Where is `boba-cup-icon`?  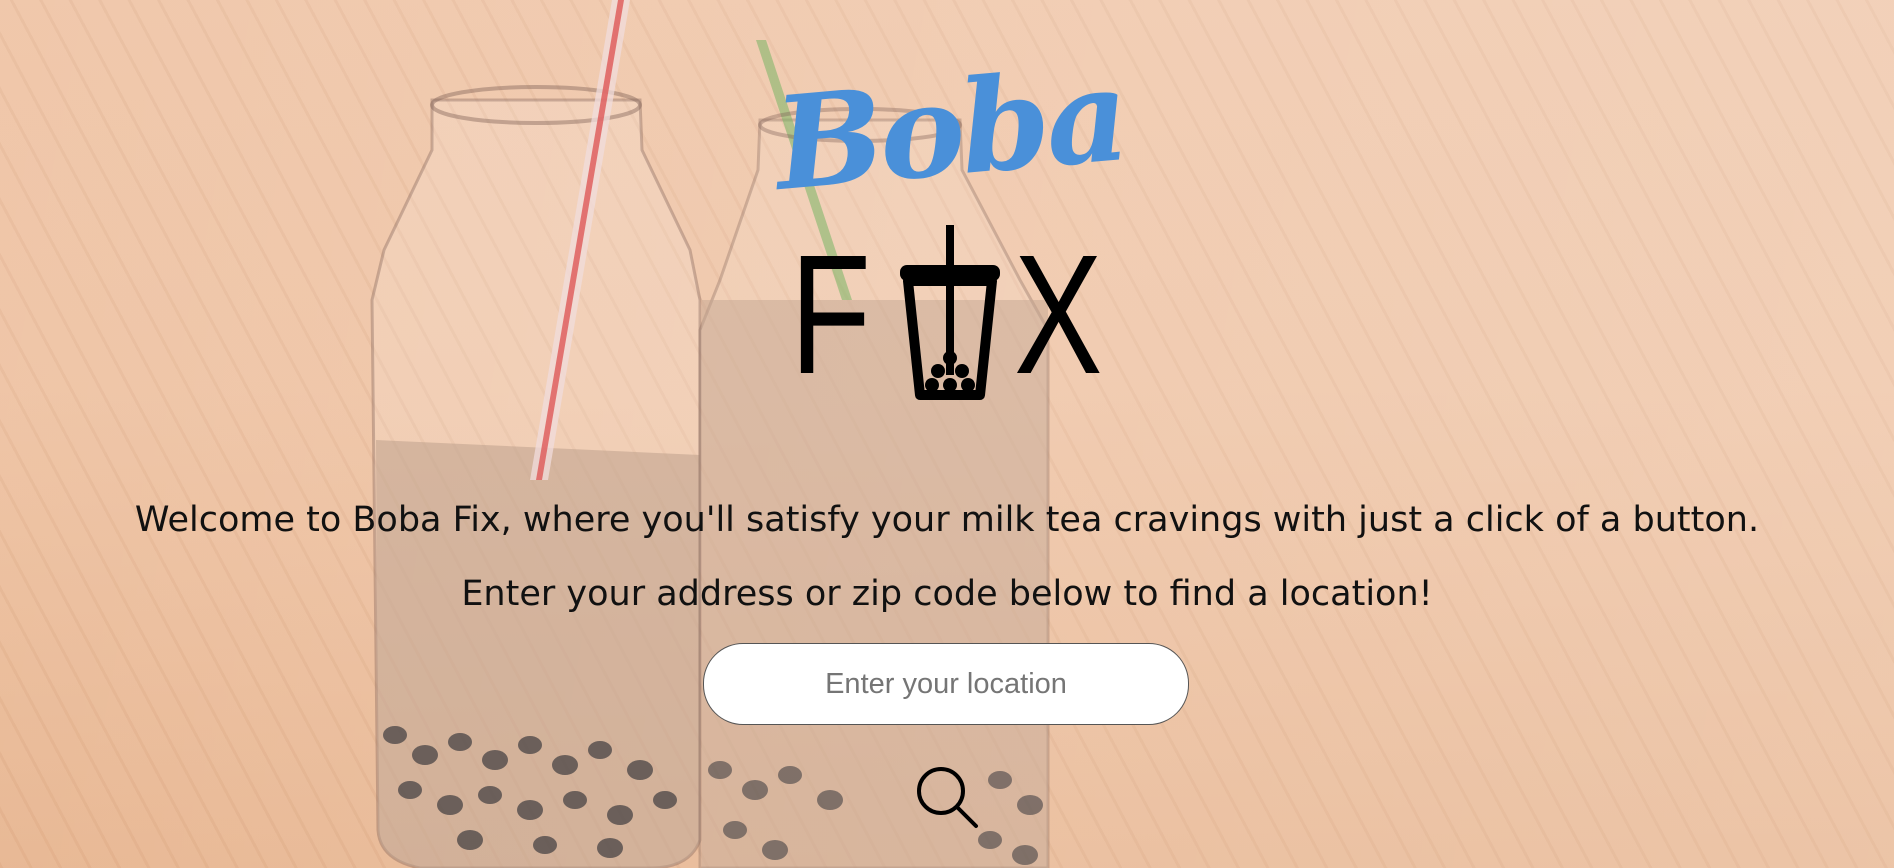 boba-cup-icon is located at coordinates (950, 312).